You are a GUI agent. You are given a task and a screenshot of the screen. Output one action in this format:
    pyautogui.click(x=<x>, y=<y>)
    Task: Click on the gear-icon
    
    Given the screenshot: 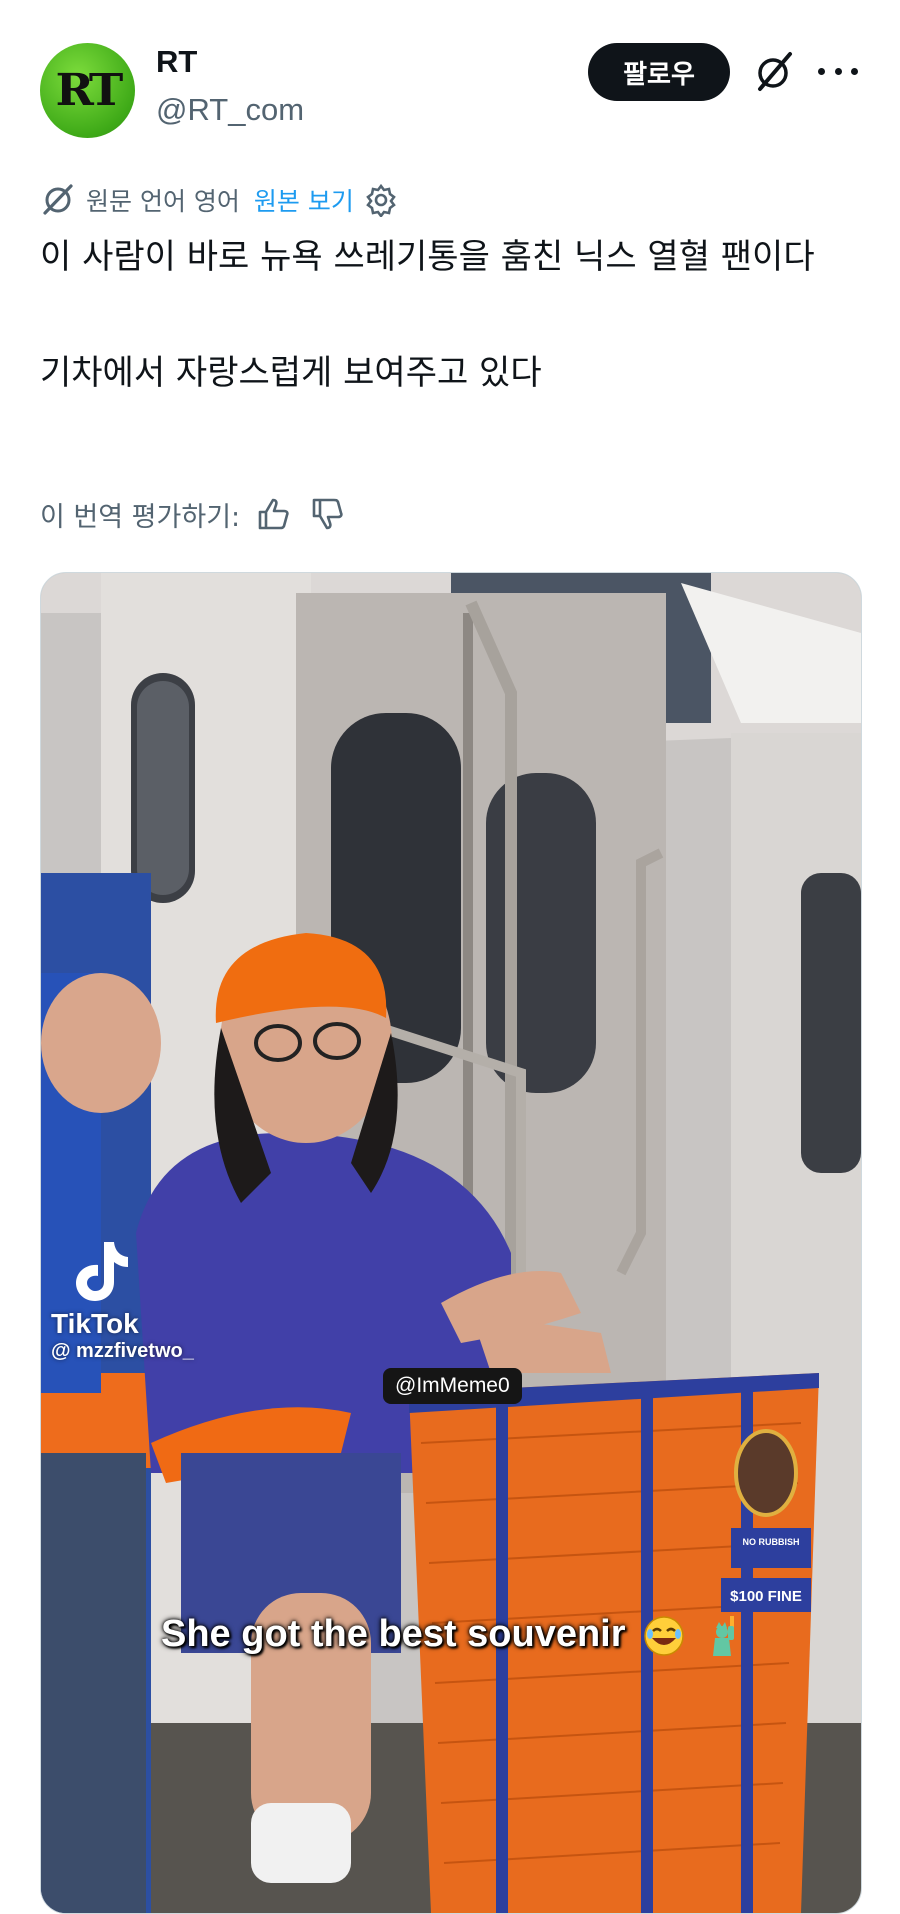 What is the action you would take?
    pyautogui.click(x=381, y=200)
    